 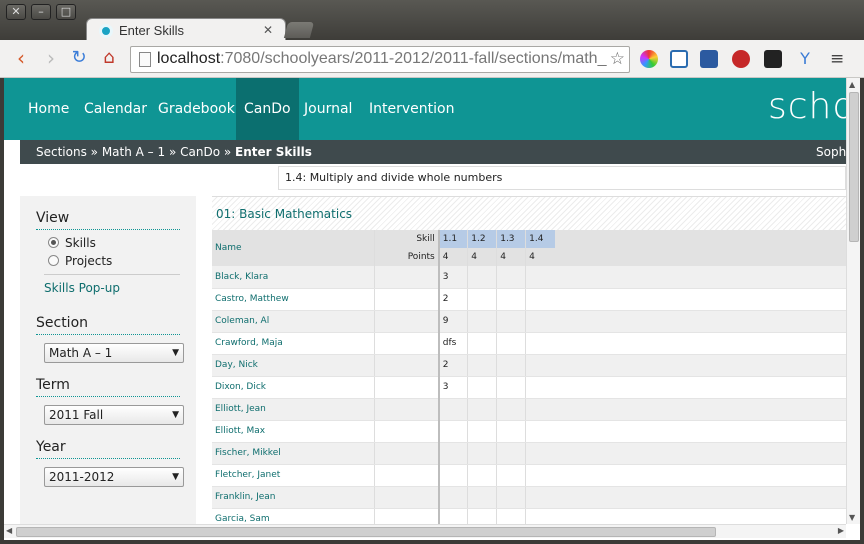 I want to click on reload-icon: ↻, so click(x=79, y=59).